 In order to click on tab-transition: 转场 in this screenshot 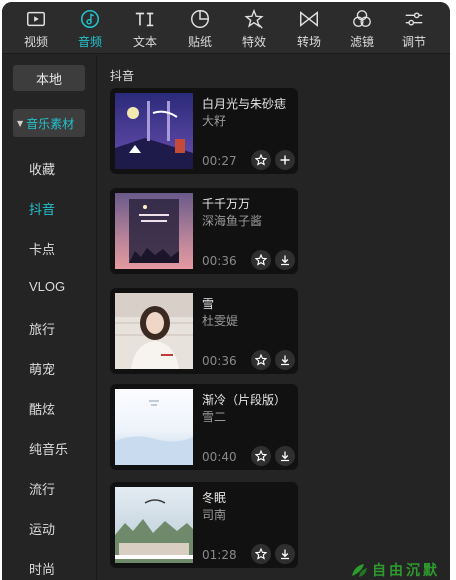, I will do `click(309, 28)`.